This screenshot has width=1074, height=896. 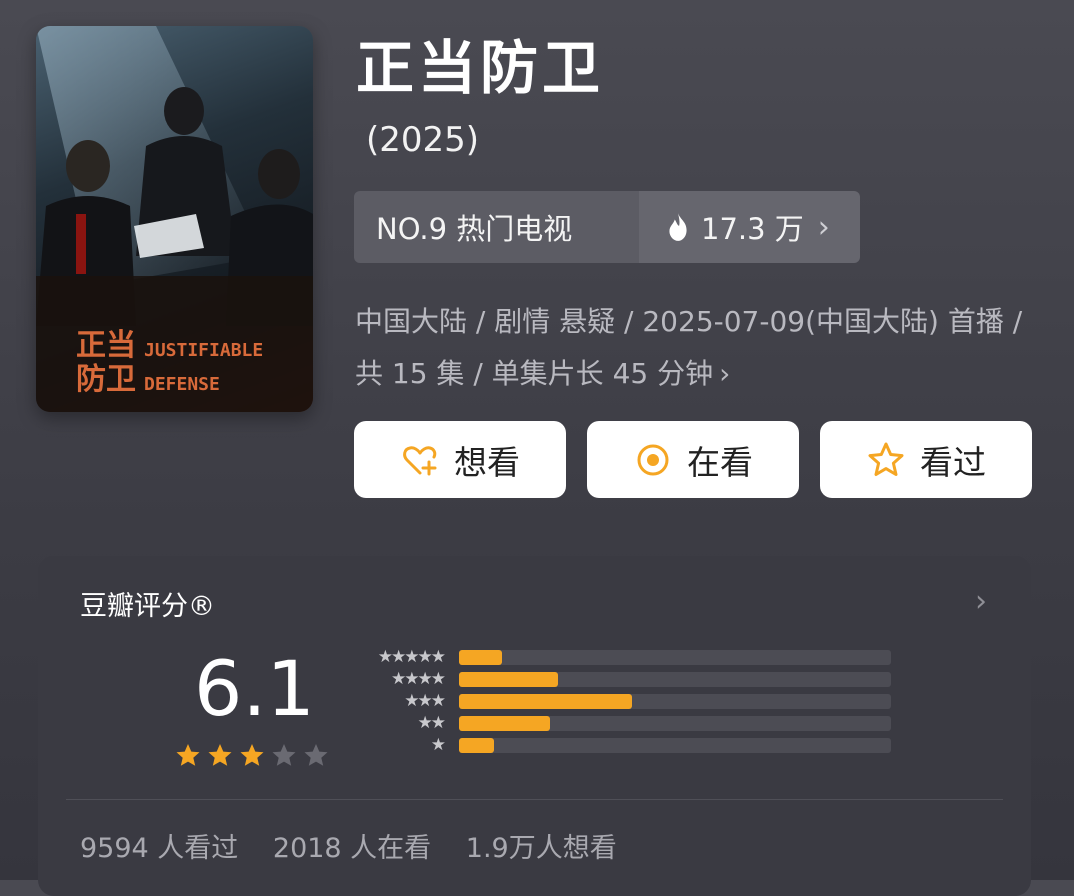 I want to click on divider, so click(x=534, y=799).